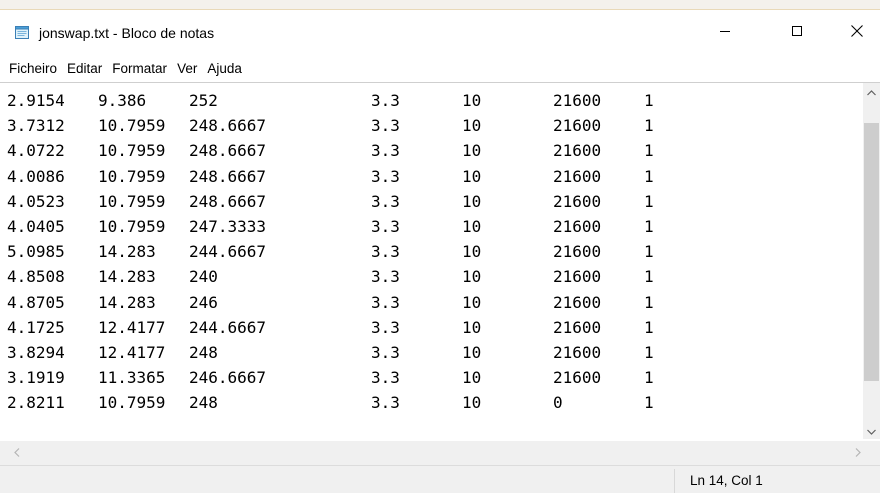  I want to click on chevron-left-icon, so click(16, 453).